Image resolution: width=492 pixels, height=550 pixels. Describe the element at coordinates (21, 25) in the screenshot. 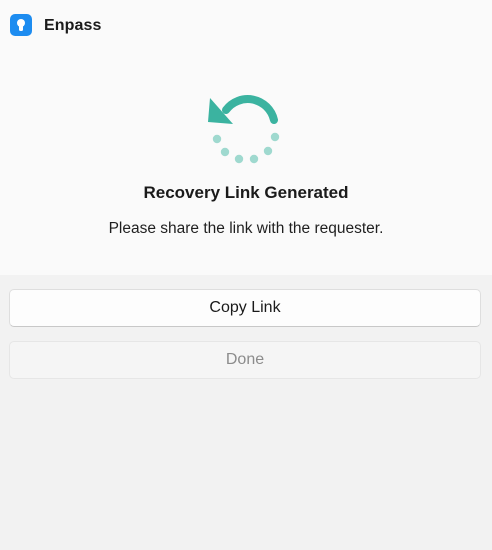

I see `enpass-logo-icon` at that location.